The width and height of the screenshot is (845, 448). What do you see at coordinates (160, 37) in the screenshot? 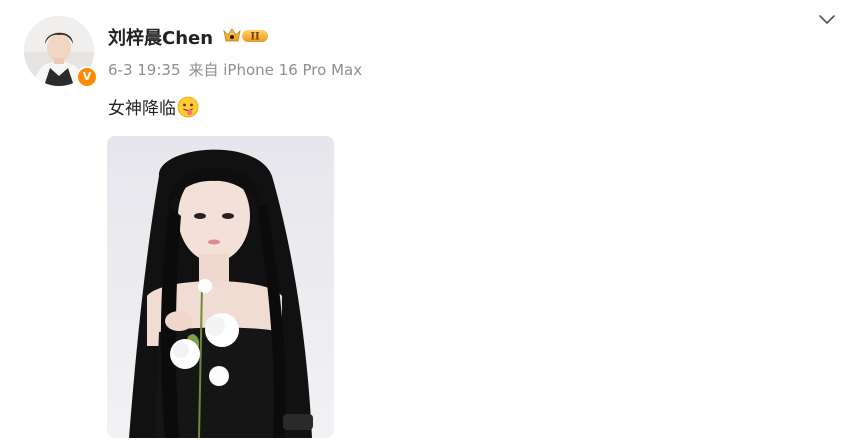
I see `author-name: 刘梓晨Chen` at bounding box center [160, 37].